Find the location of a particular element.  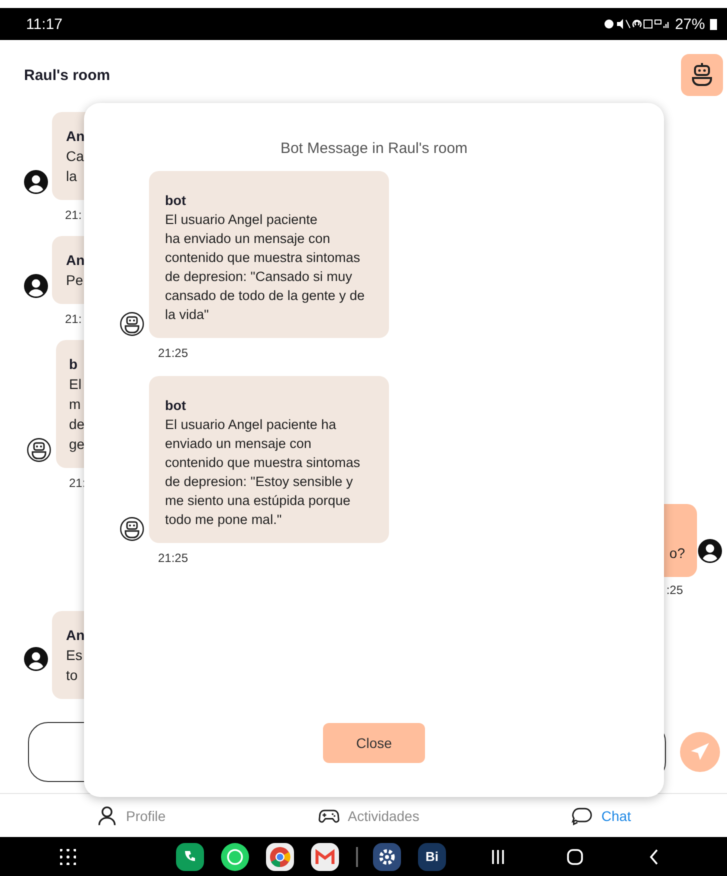

browser-app-icon is located at coordinates (280, 856).